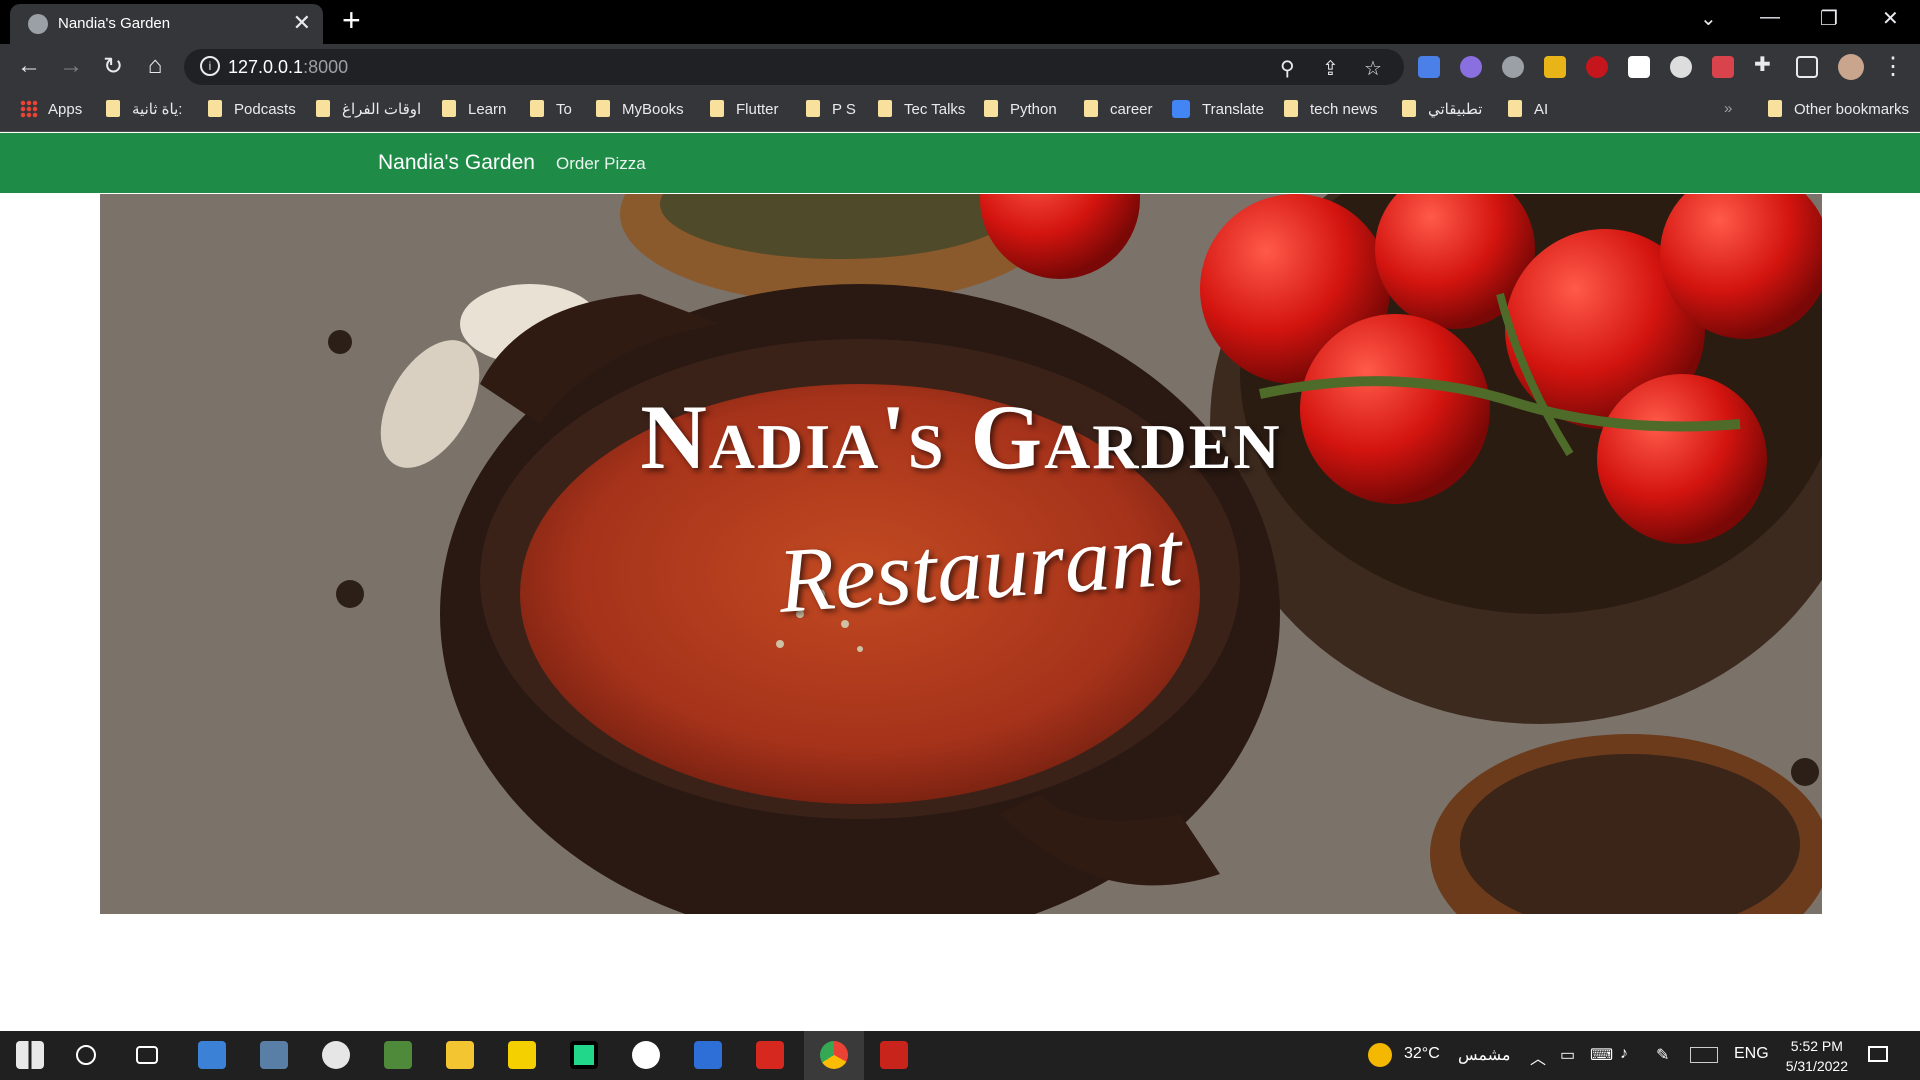 The image size is (1920, 1080). Describe the element at coordinates (1817, 1056) in the screenshot. I see `system-clock: 5:52 PM 5/31/2022` at that location.